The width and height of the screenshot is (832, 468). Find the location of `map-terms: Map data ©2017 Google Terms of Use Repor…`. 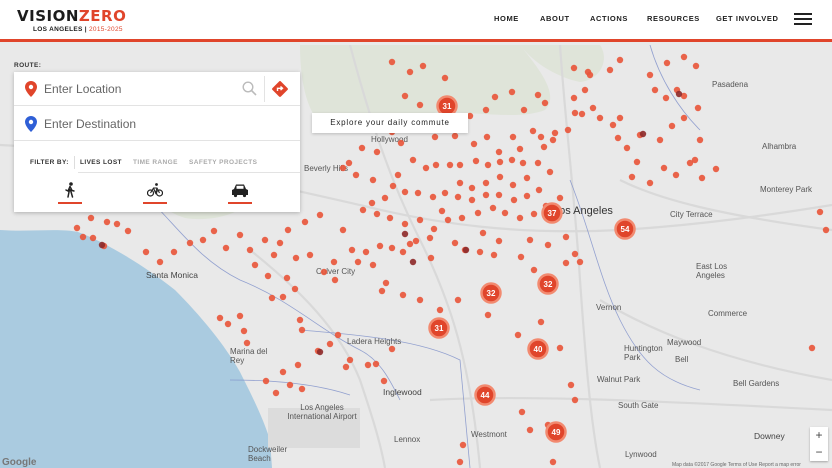

map-terms: Map data ©2017 Google Terms of Use Repor… is located at coordinates (736, 465).